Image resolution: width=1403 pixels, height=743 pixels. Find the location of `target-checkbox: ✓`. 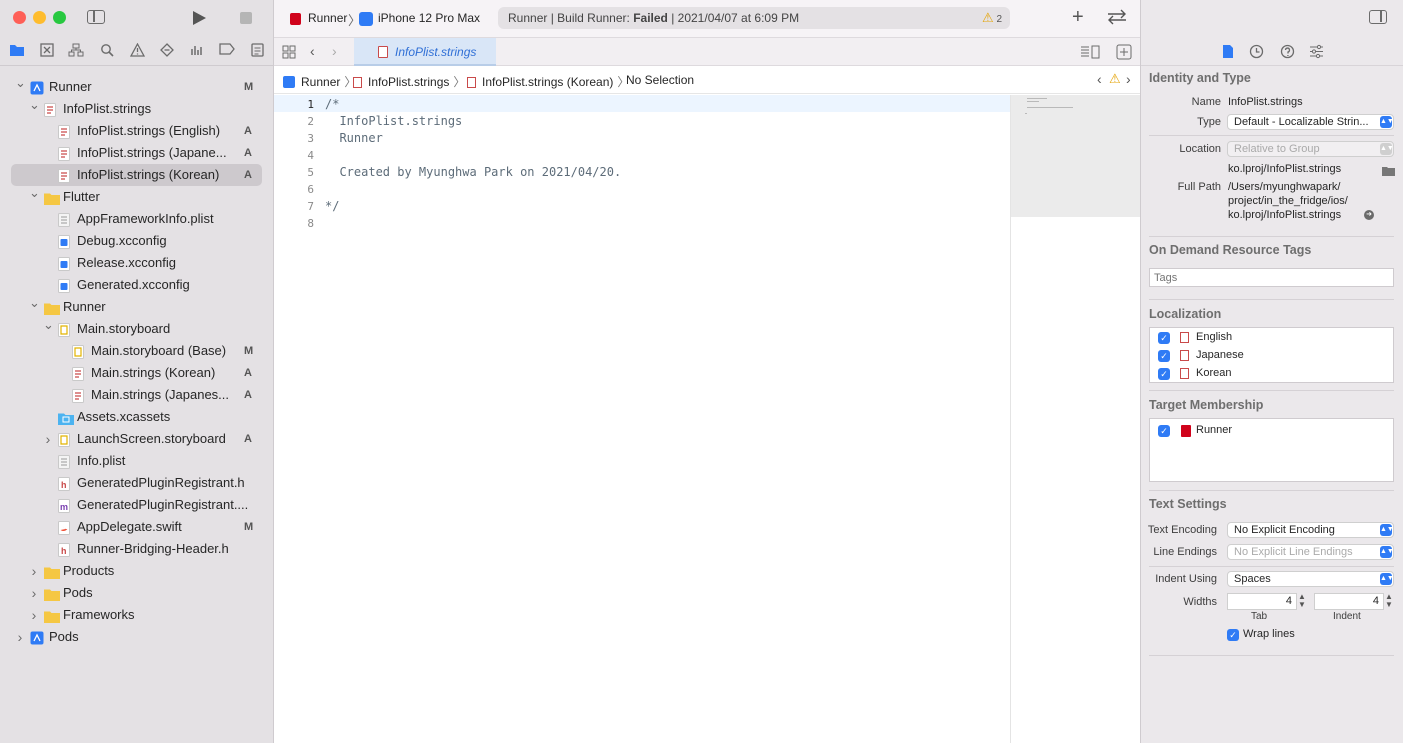

target-checkbox: ✓ is located at coordinates (1164, 431).